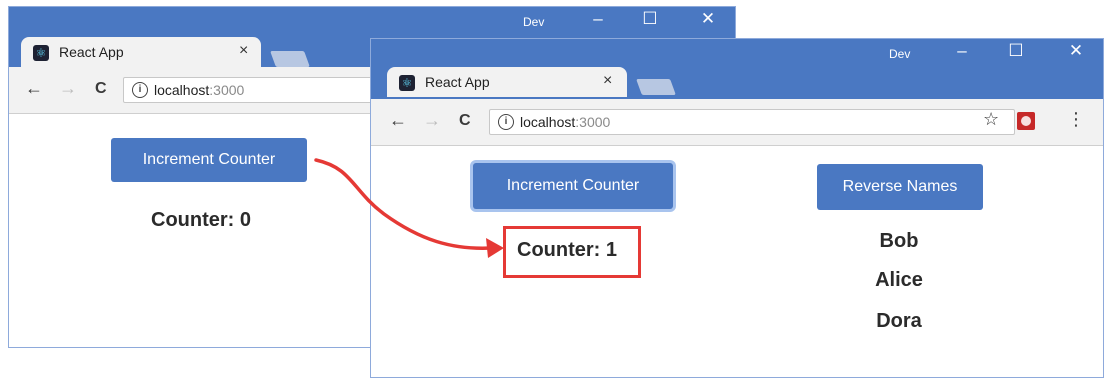  What do you see at coordinates (991, 119) in the screenshot?
I see `bookmark-star-icon: ☆` at bounding box center [991, 119].